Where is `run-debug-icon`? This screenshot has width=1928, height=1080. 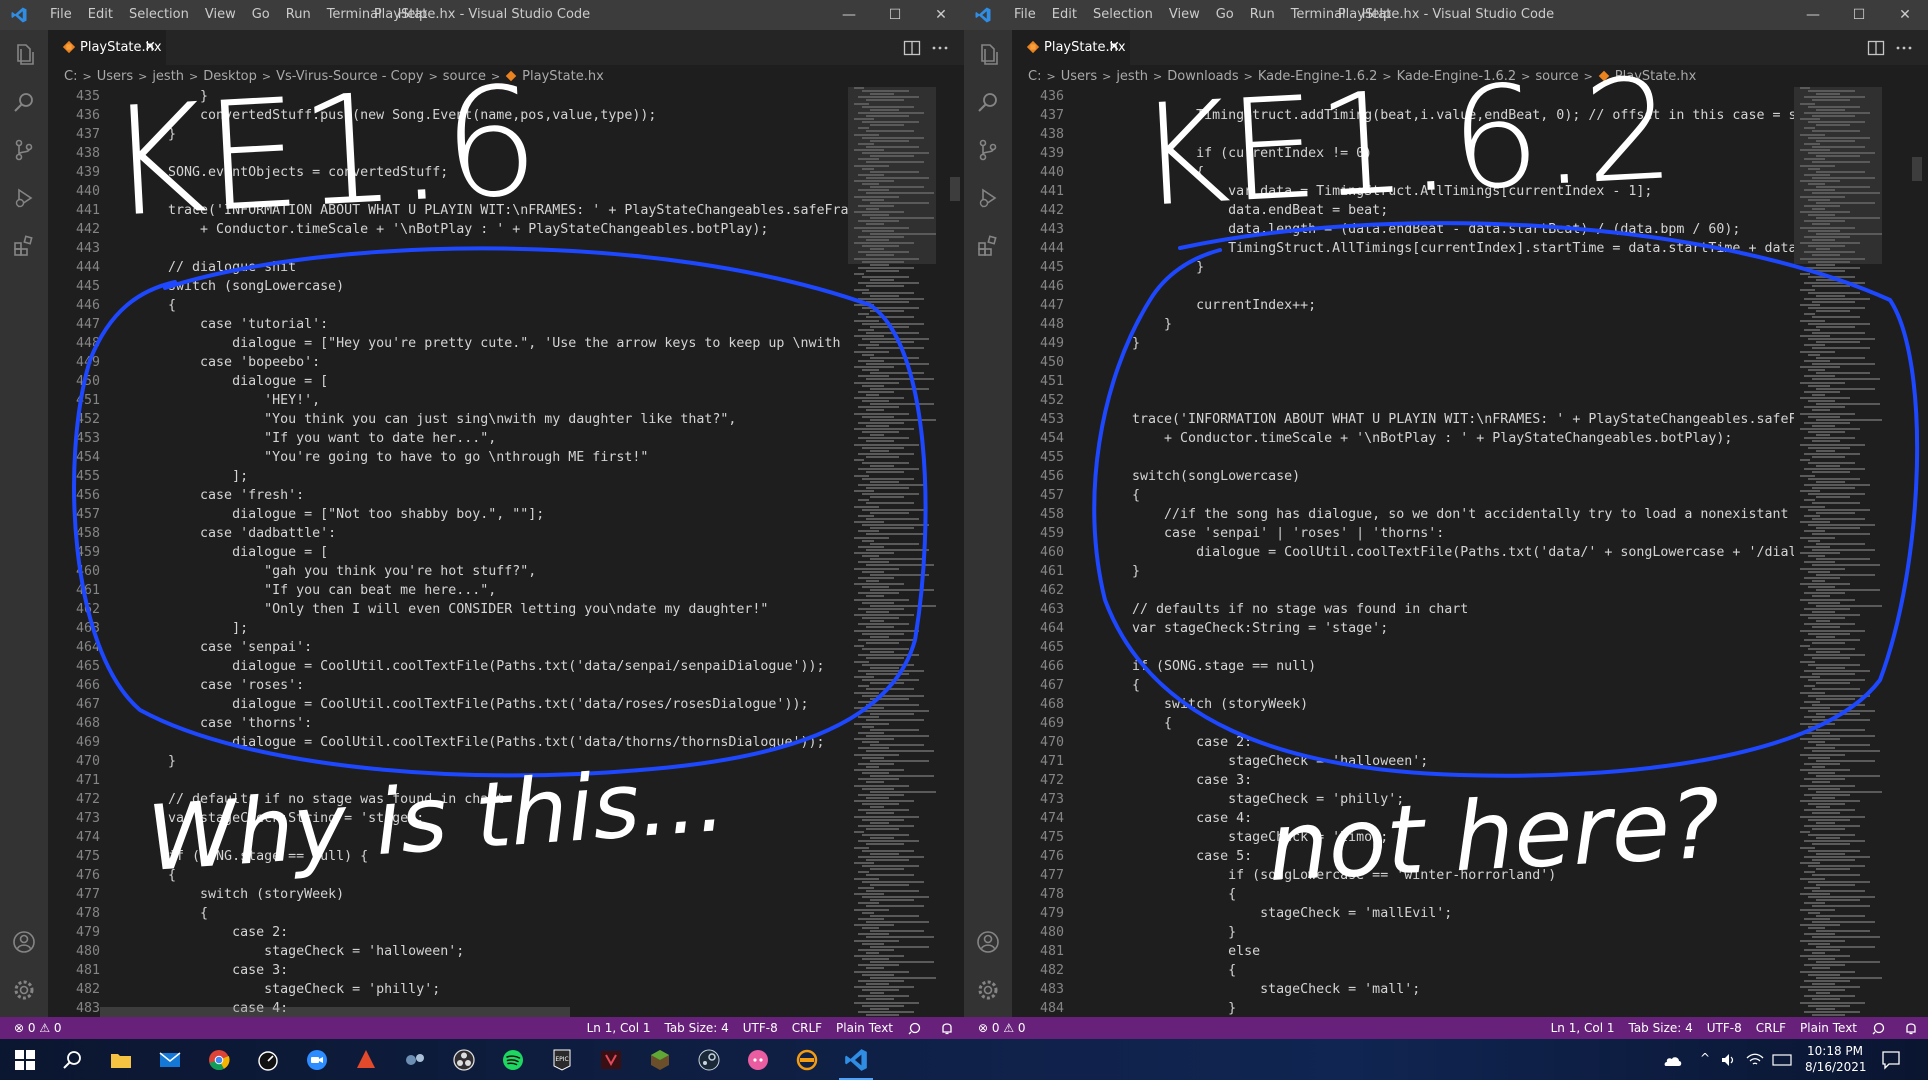
run-debug-icon is located at coordinates (988, 198).